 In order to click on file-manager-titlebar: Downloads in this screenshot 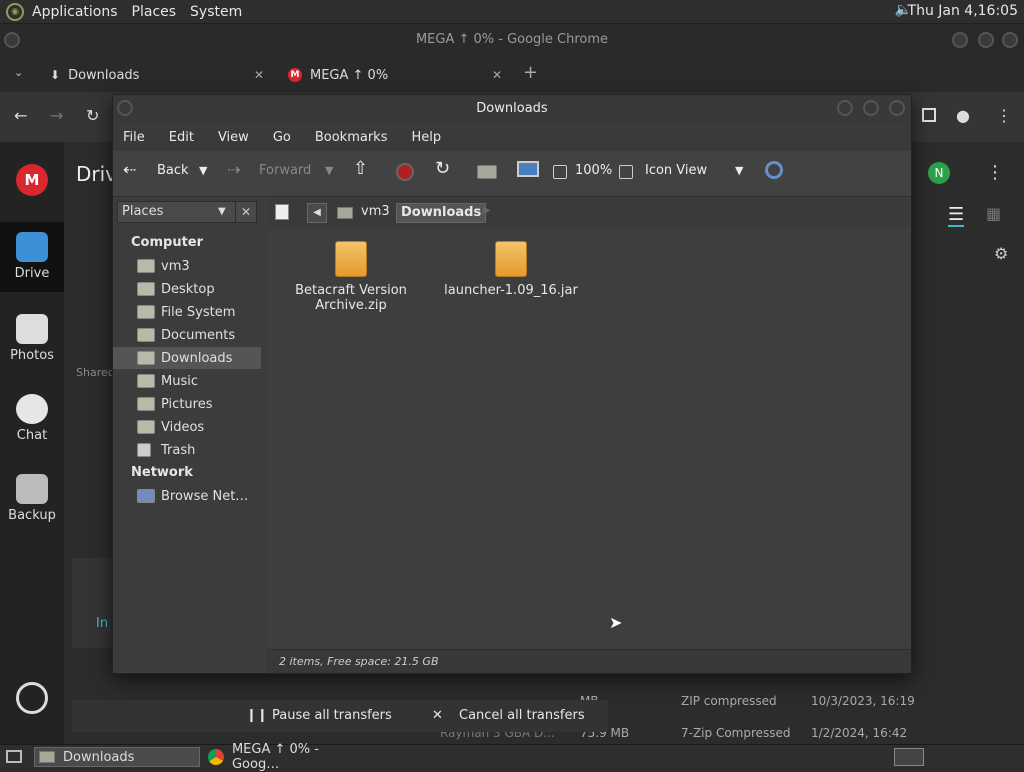, I will do `click(512, 109)`.